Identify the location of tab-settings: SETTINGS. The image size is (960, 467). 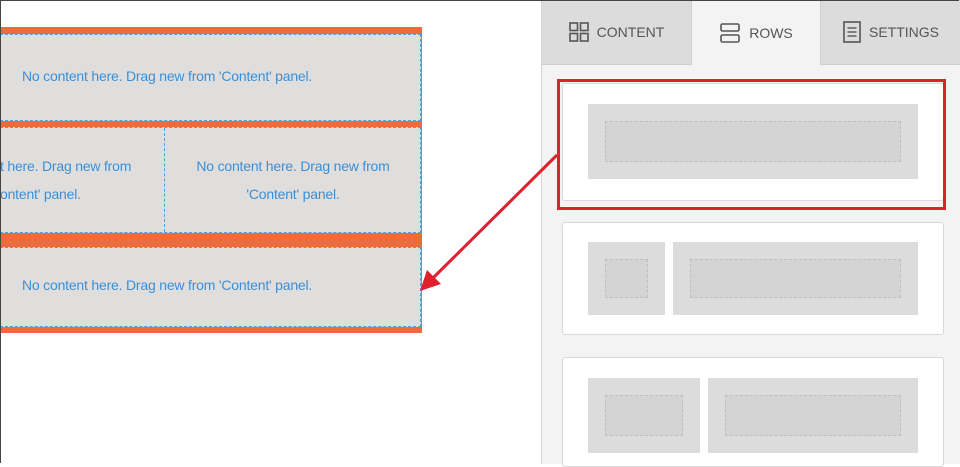
(890, 32).